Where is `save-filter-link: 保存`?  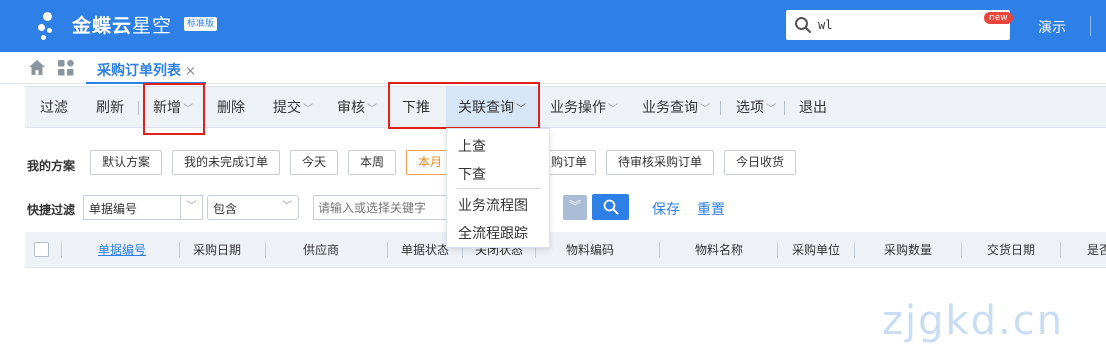 save-filter-link: 保存 is located at coordinates (666, 209).